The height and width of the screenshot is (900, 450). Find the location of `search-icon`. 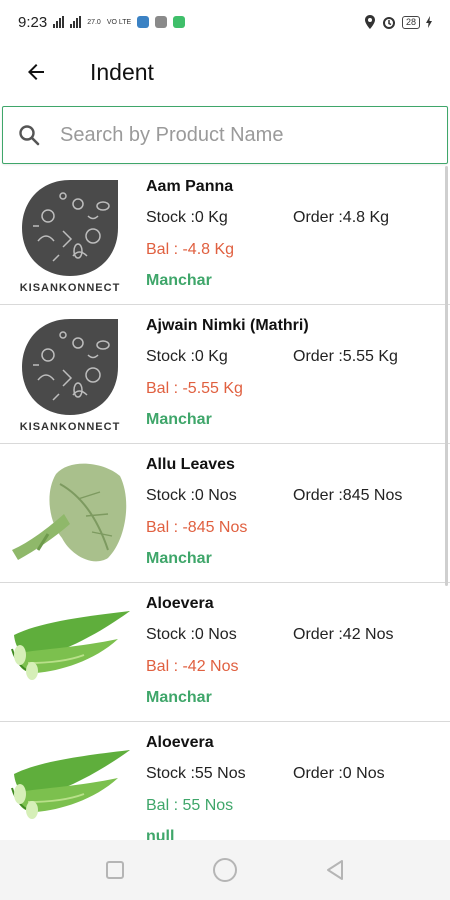

search-icon is located at coordinates (29, 135).